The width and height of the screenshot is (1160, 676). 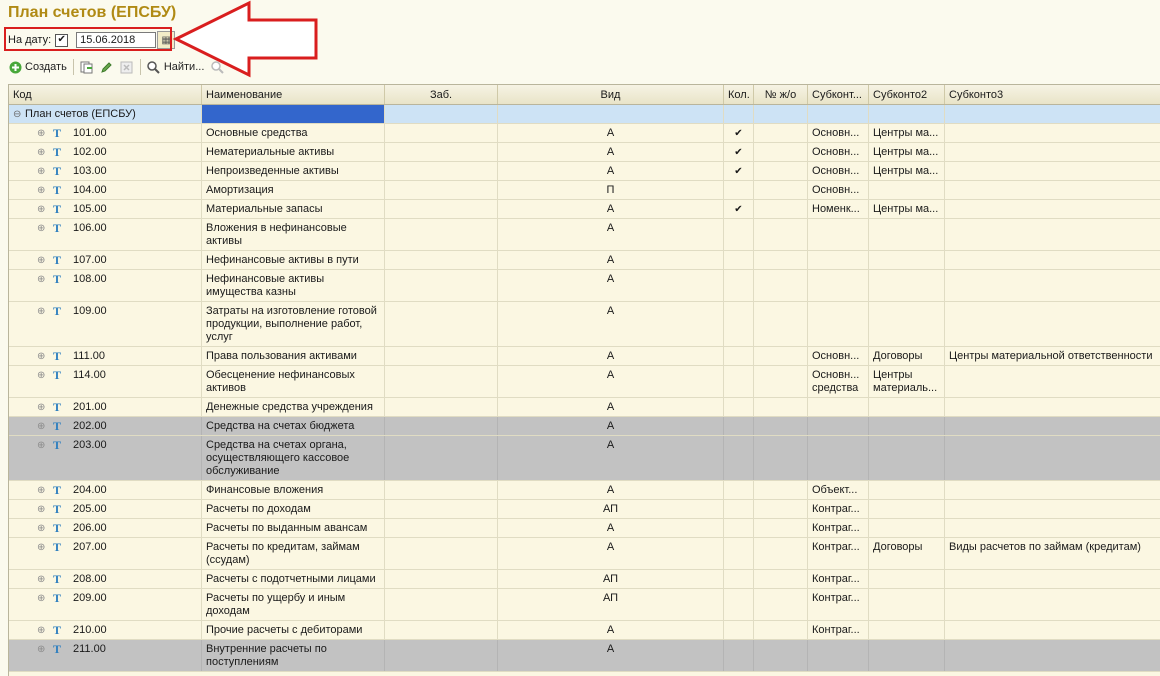 What do you see at coordinates (584, 235) in the screenshot?
I see `table-row: ⊕ Т 106.00 Вложения в нефинансовые активы А` at bounding box center [584, 235].